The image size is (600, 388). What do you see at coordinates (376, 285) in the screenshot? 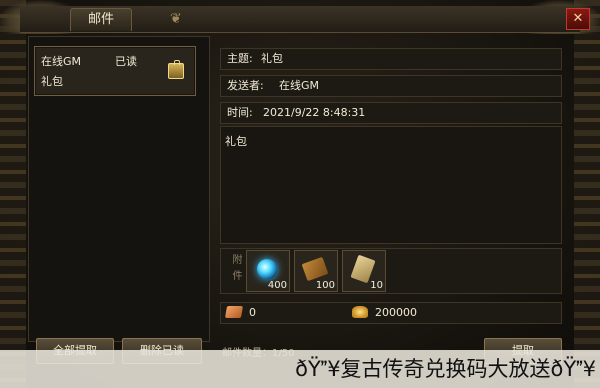
I see `attachment-quantity: 10` at bounding box center [376, 285].